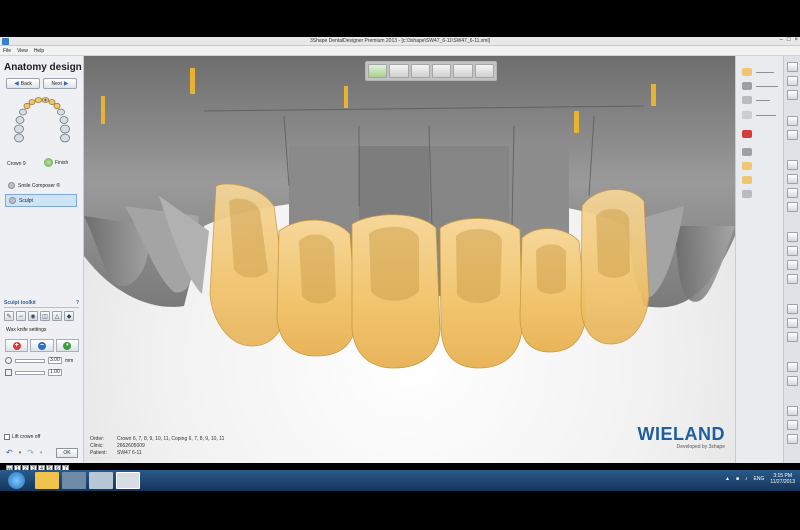 Image resolution: width=800 pixels, height=530 pixels. Describe the element at coordinates (9, 316) in the screenshot. I see `wax-knife-tool-icon: ✎` at that location.